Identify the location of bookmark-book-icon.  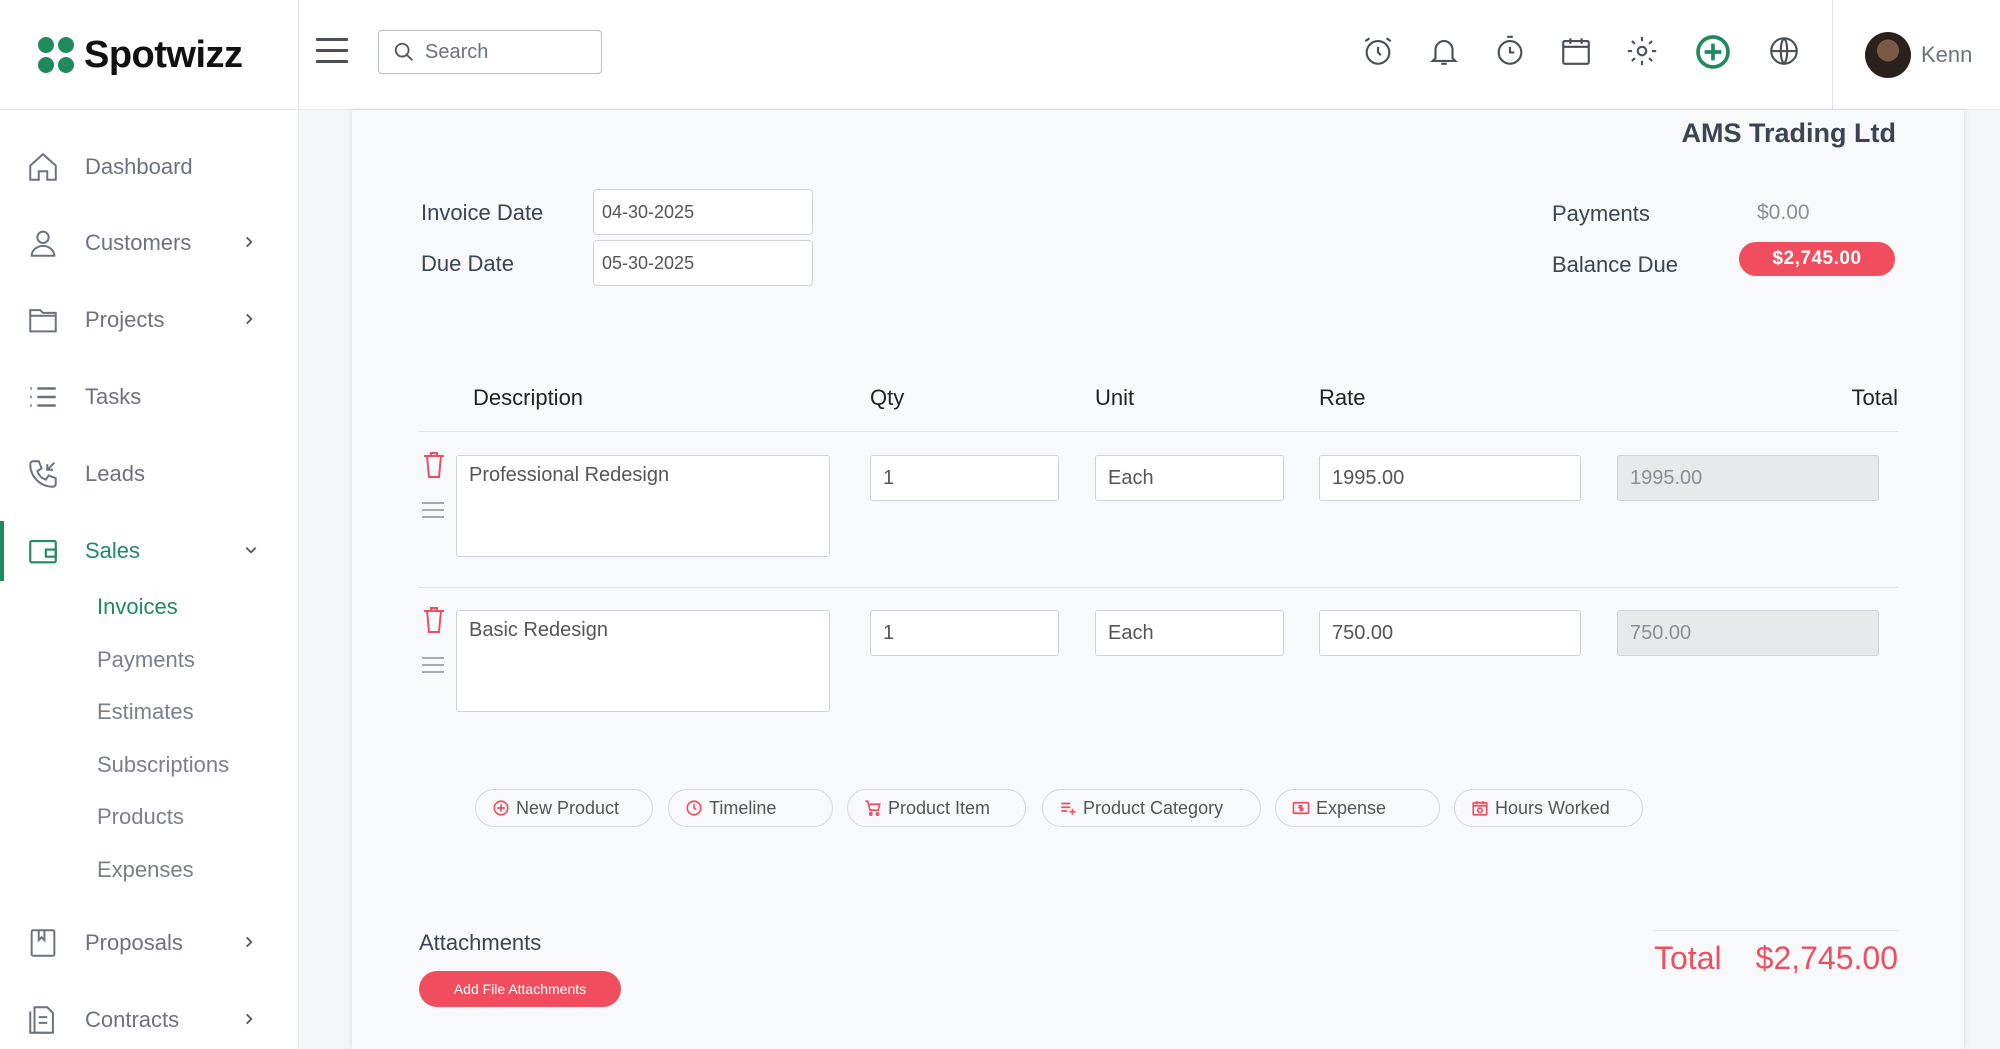
(43, 943).